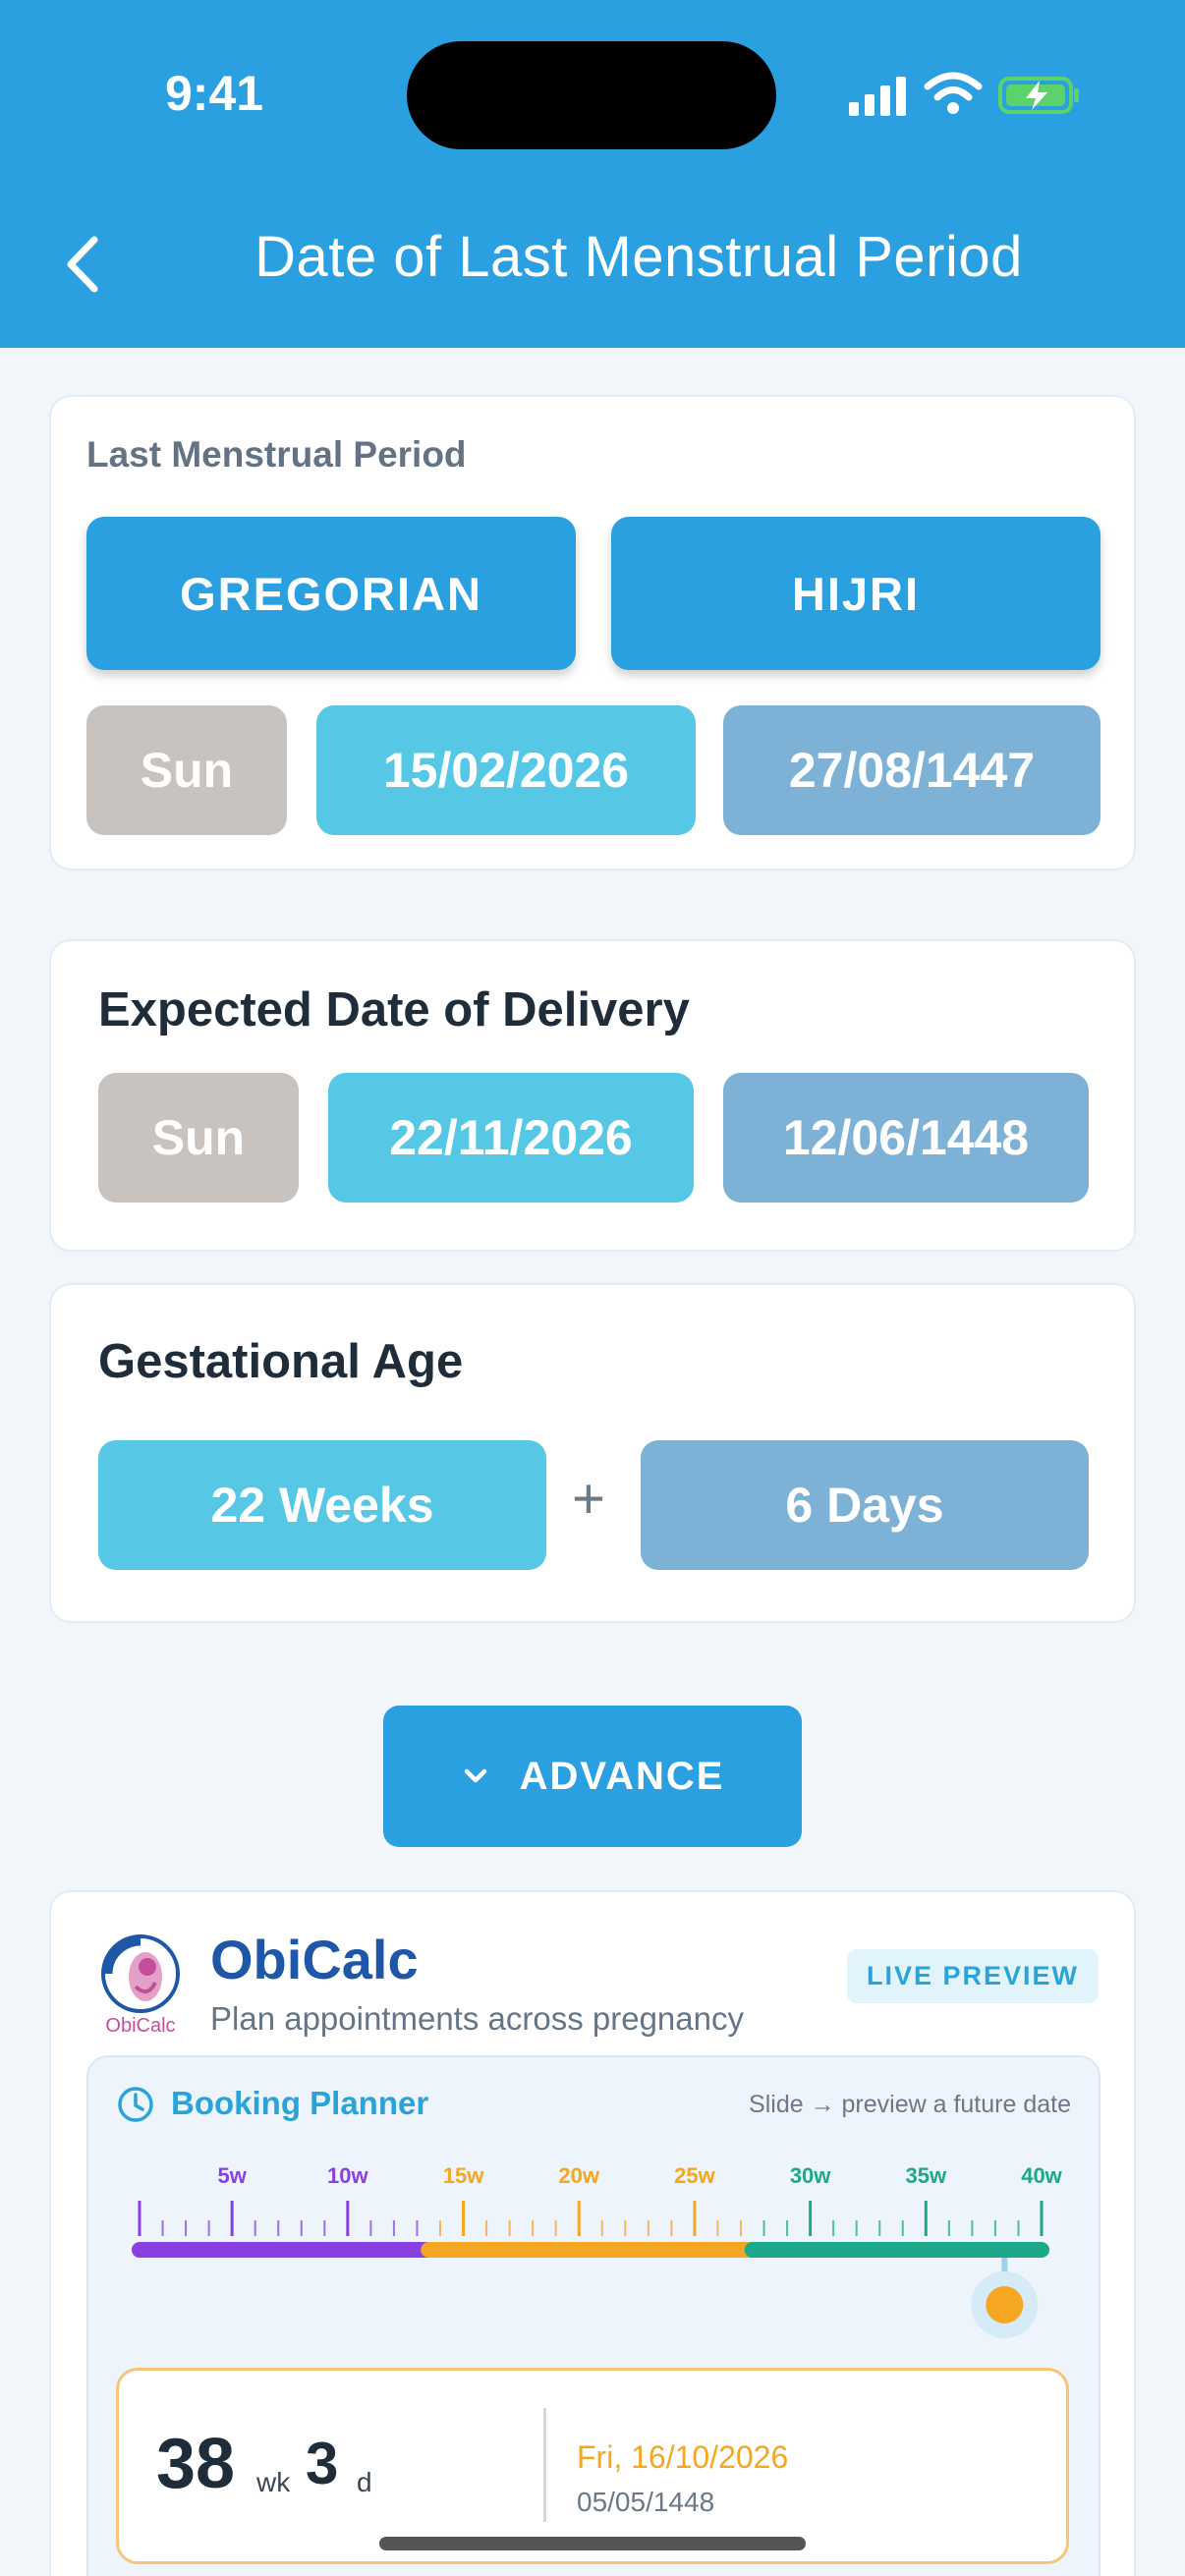  What do you see at coordinates (281, 1361) in the screenshot?
I see `ga-title: Gestational Age` at bounding box center [281, 1361].